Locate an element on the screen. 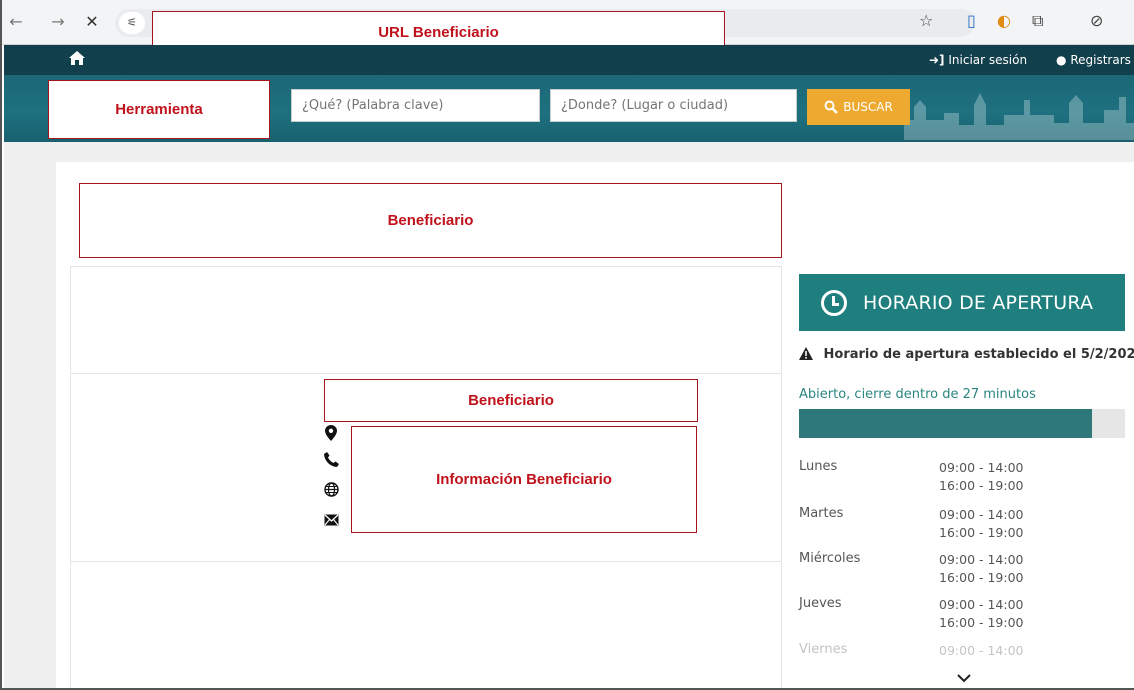 The image size is (1134, 690). bookmark-star-icon: ☆ is located at coordinates (926, 20).